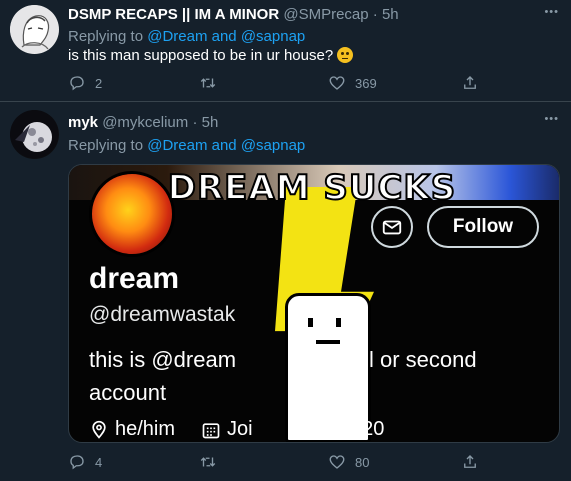 The image size is (571, 481). What do you see at coordinates (83, 122) in the screenshot?
I see `display-name: myk` at bounding box center [83, 122].